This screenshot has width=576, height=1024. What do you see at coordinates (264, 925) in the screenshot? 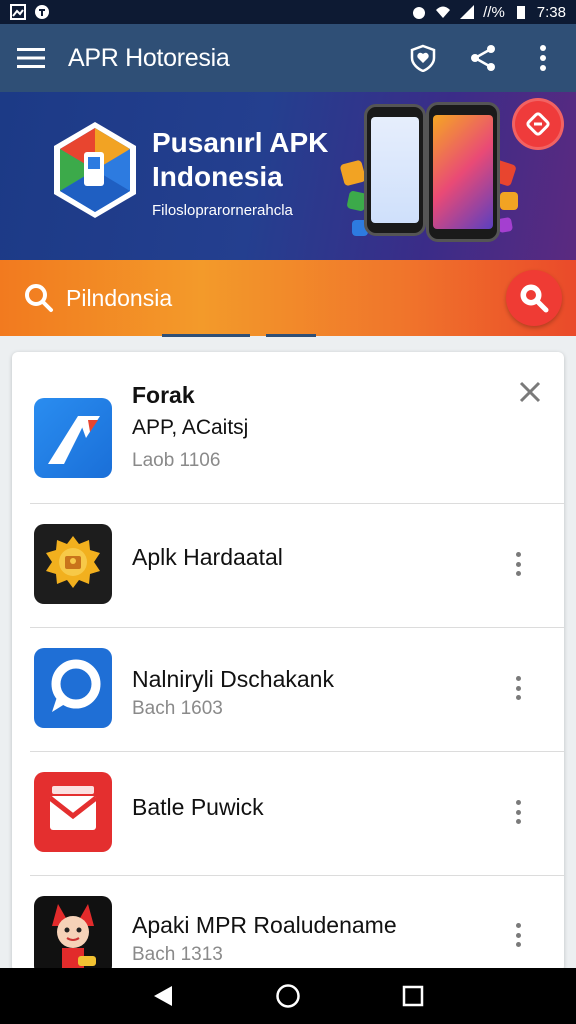
I see `app-title: Apaki MPR Roaludename` at bounding box center [264, 925].